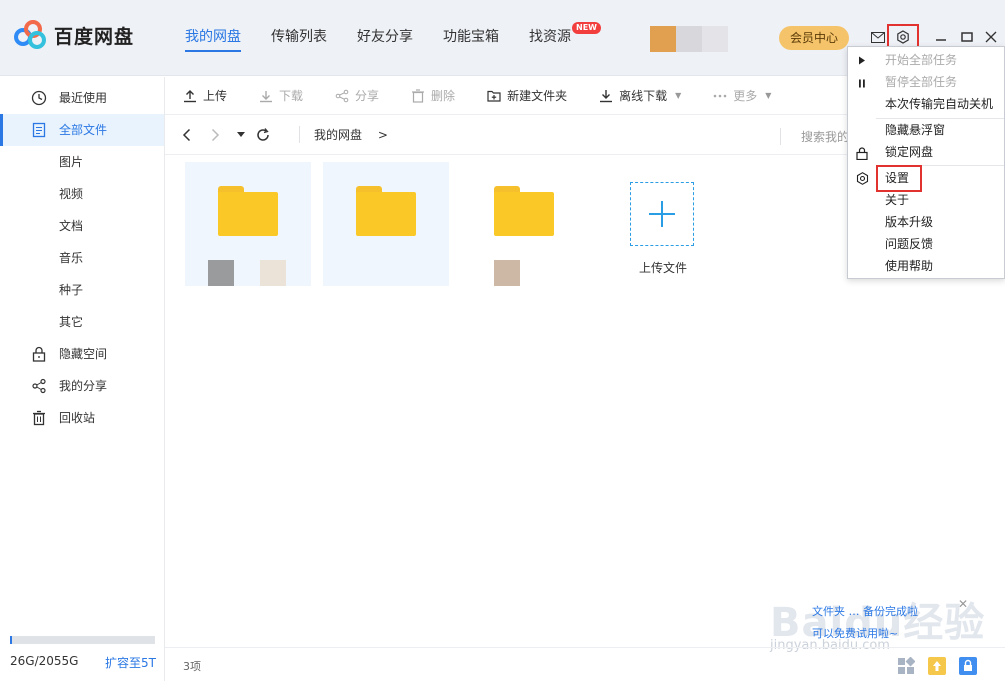 The height and width of the screenshot is (681, 1005). Describe the element at coordinates (745, 96) in the screenshot. I see `more-label: 更多` at that location.